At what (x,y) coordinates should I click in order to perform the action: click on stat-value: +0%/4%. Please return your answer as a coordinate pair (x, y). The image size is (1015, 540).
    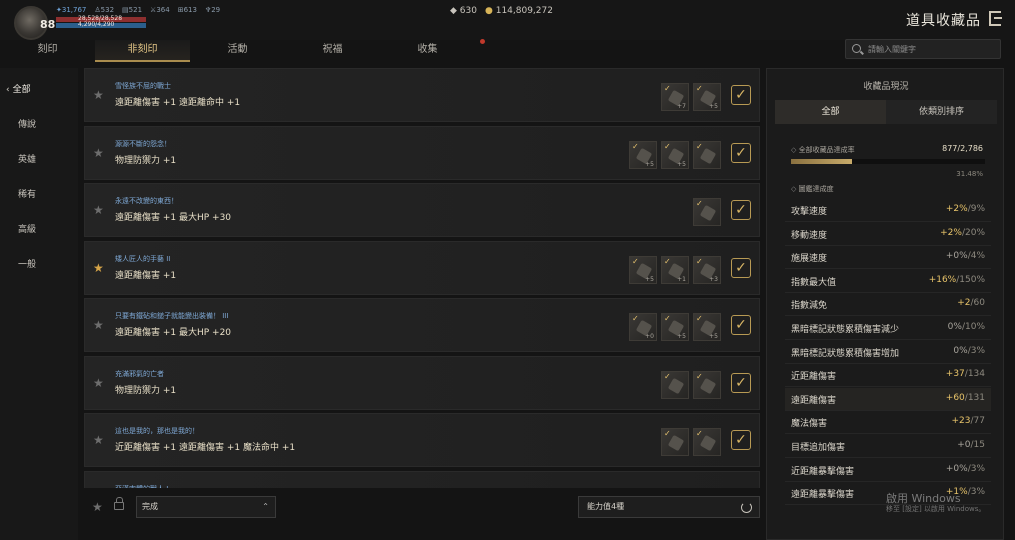
    Looking at the image, I should click on (965, 256).